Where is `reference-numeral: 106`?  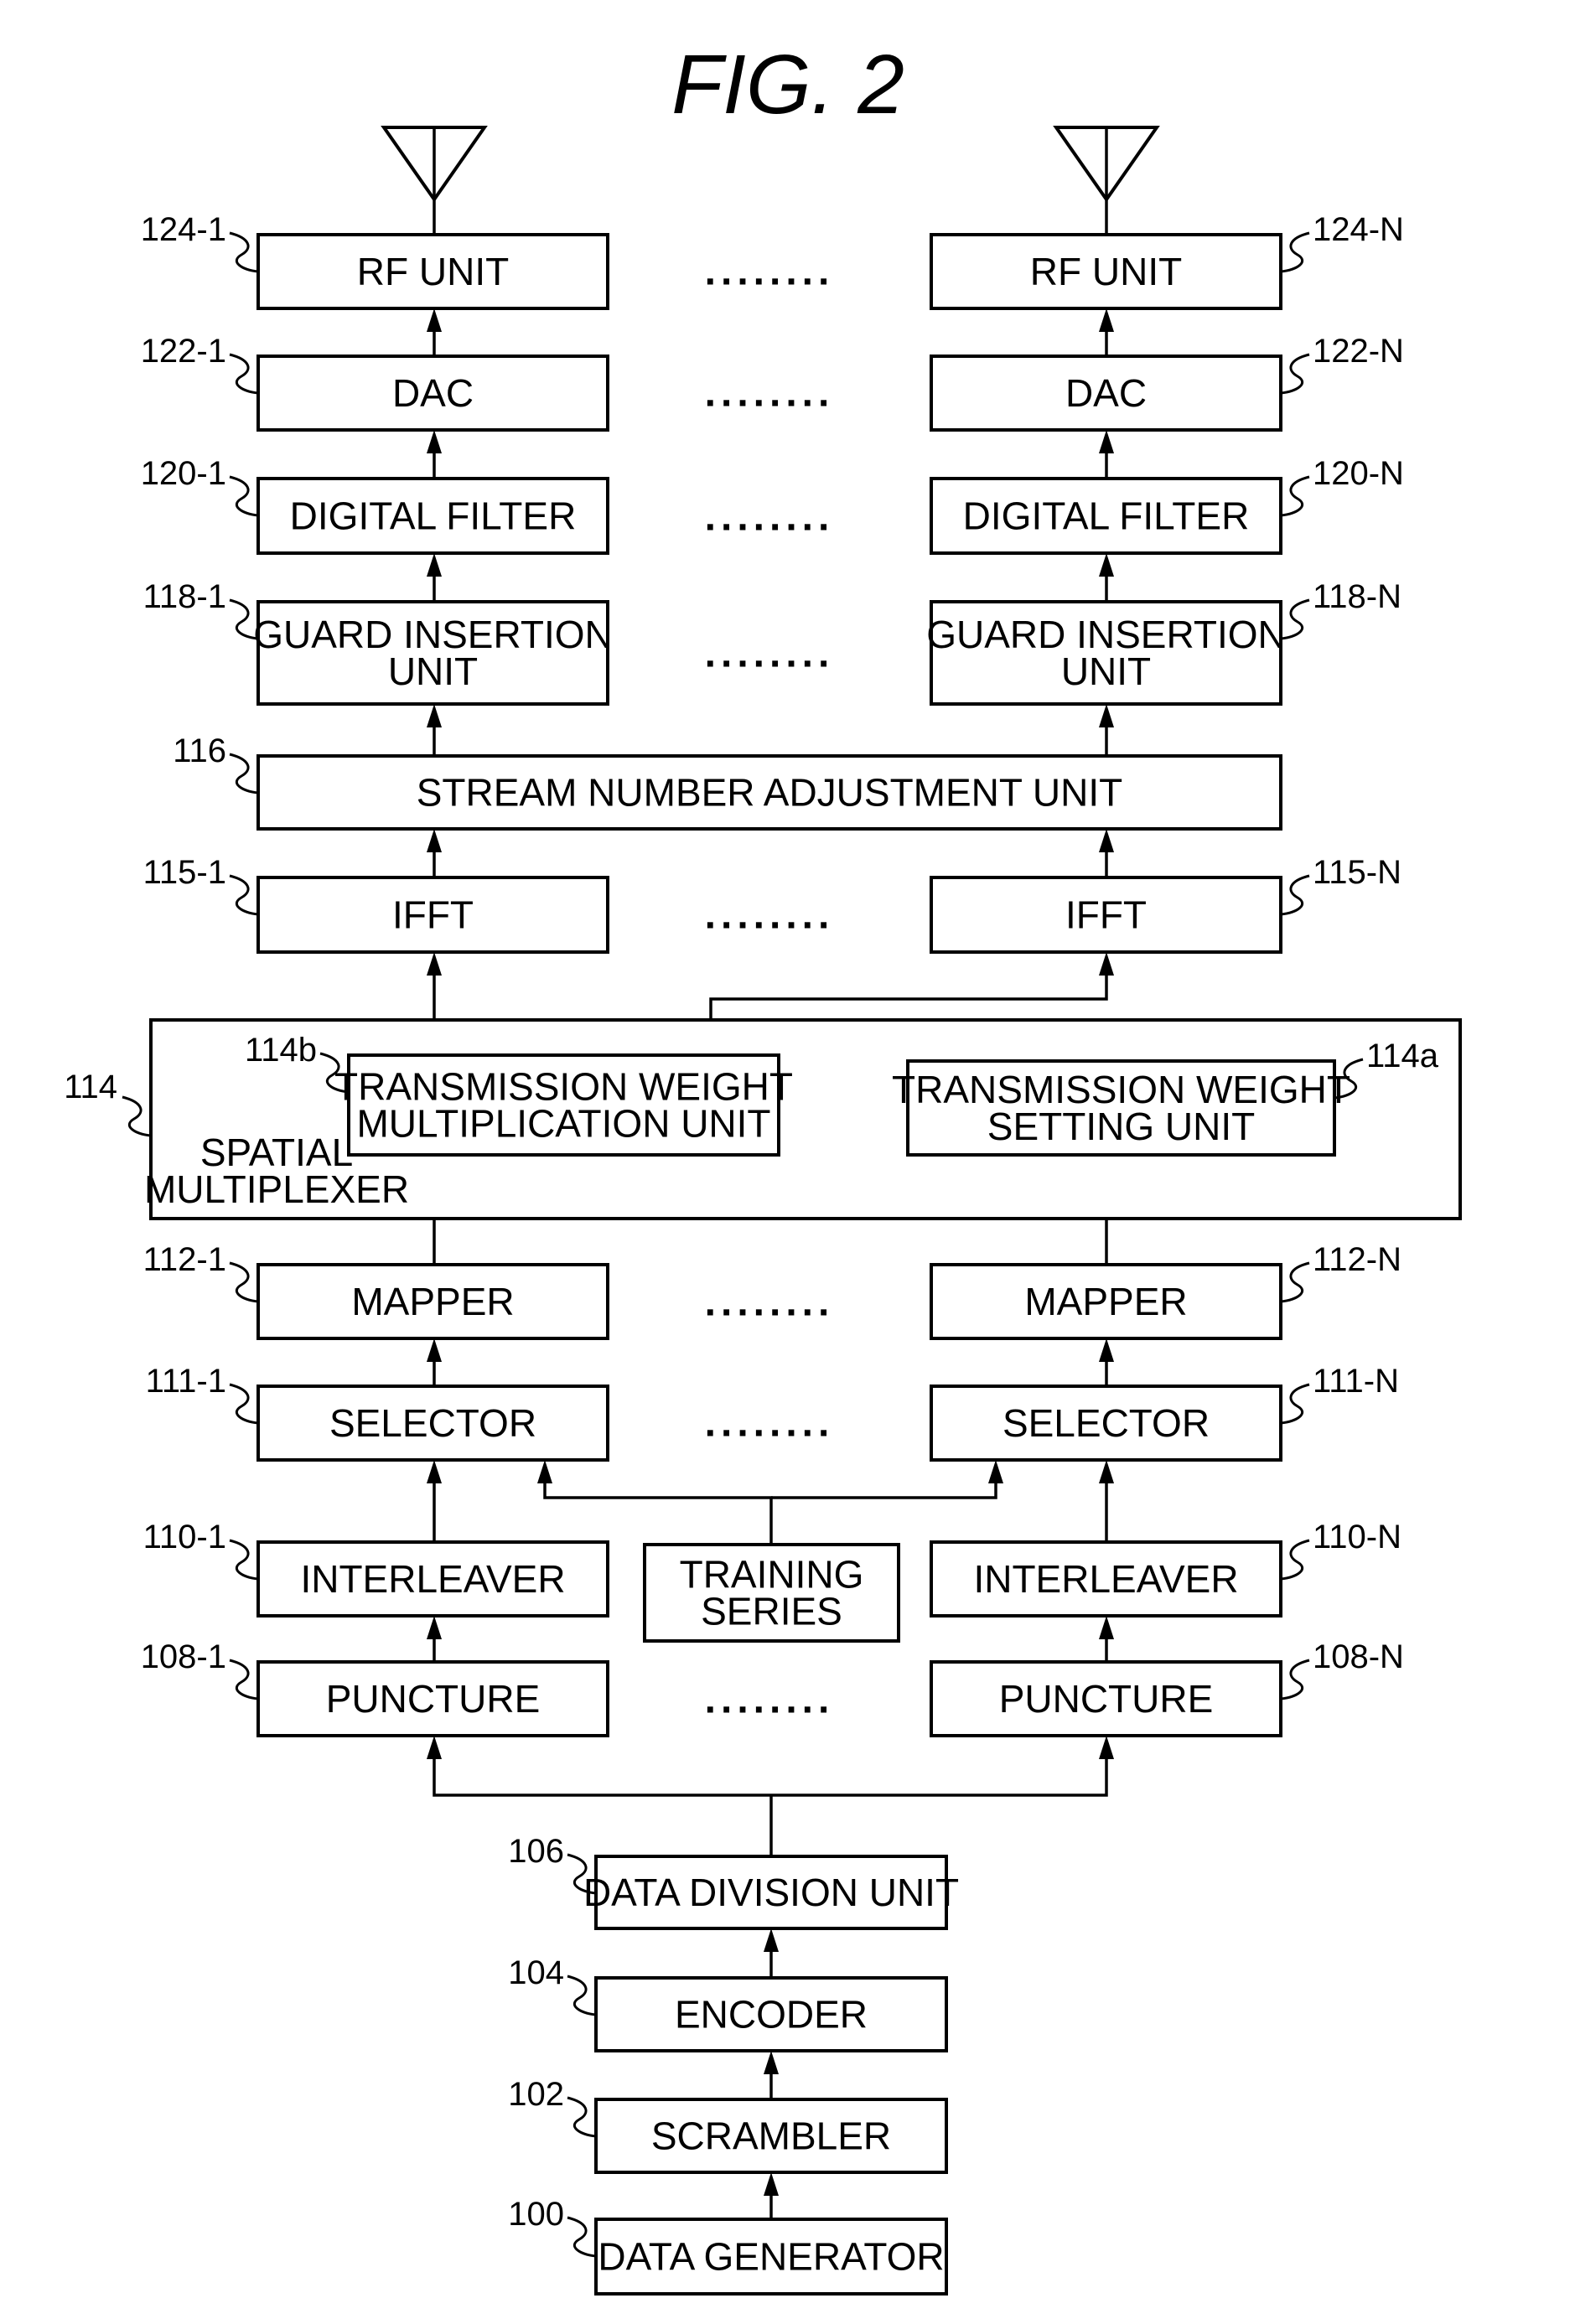 reference-numeral: 106 is located at coordinates (536, 1852).